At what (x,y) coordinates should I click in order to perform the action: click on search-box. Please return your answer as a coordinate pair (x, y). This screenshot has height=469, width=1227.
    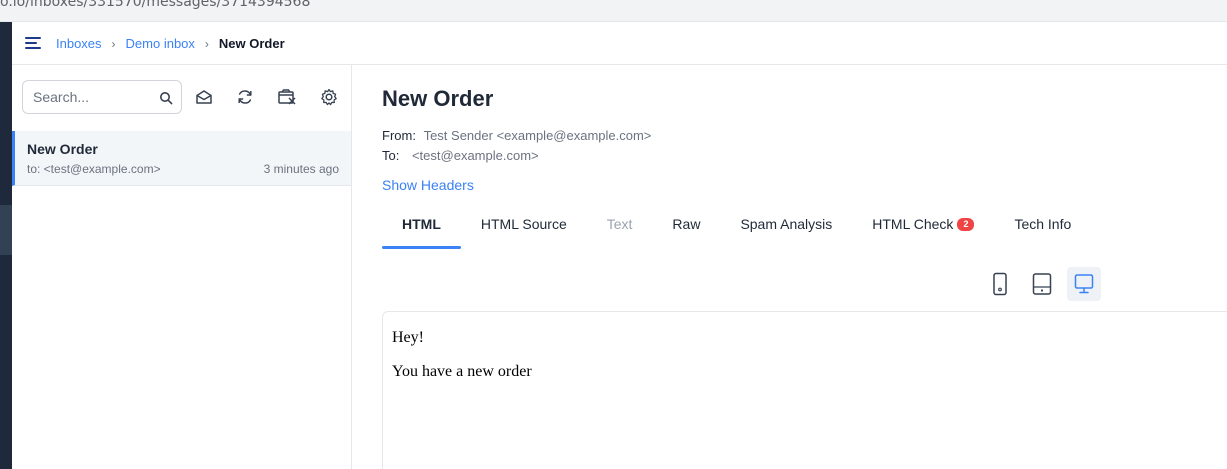
    Looking at the image, I should click on (102, 97).